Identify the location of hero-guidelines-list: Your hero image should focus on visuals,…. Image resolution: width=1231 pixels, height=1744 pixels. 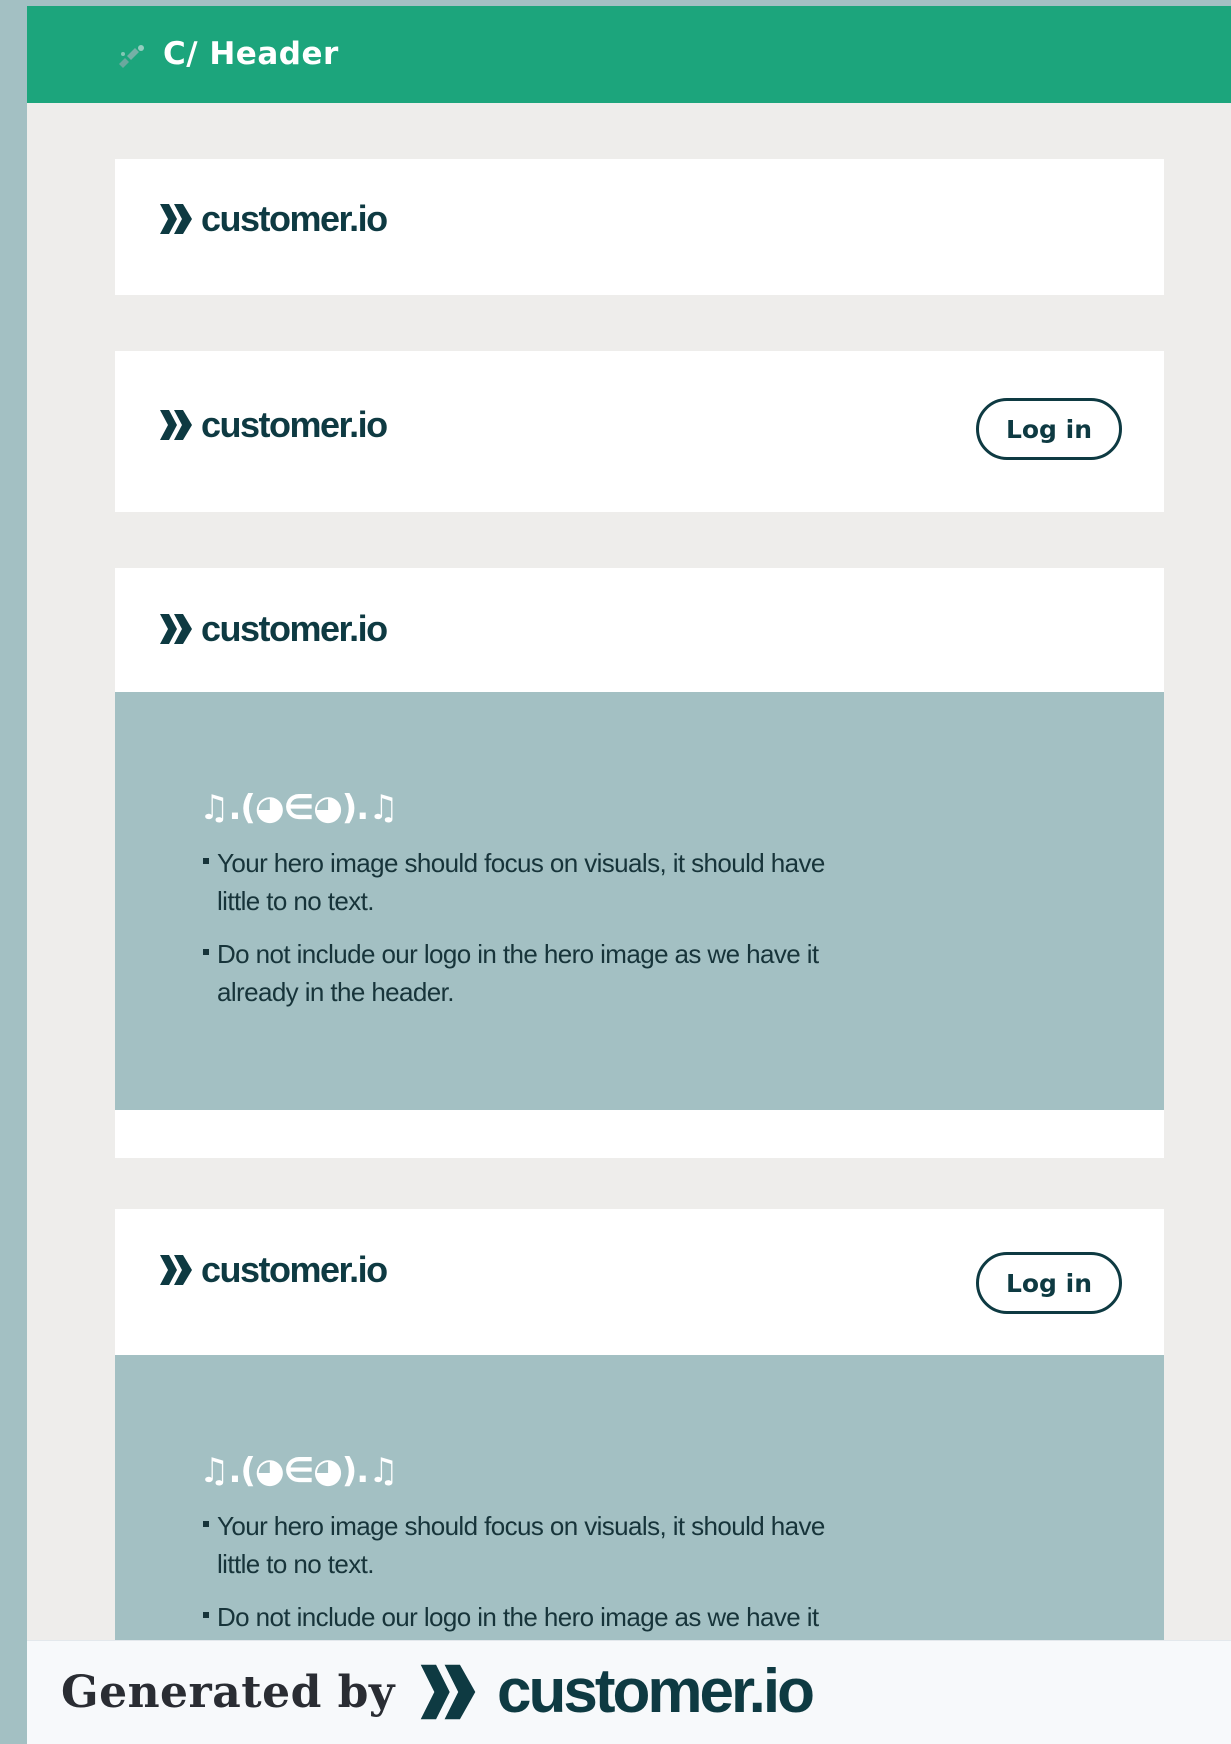
(523, 935).